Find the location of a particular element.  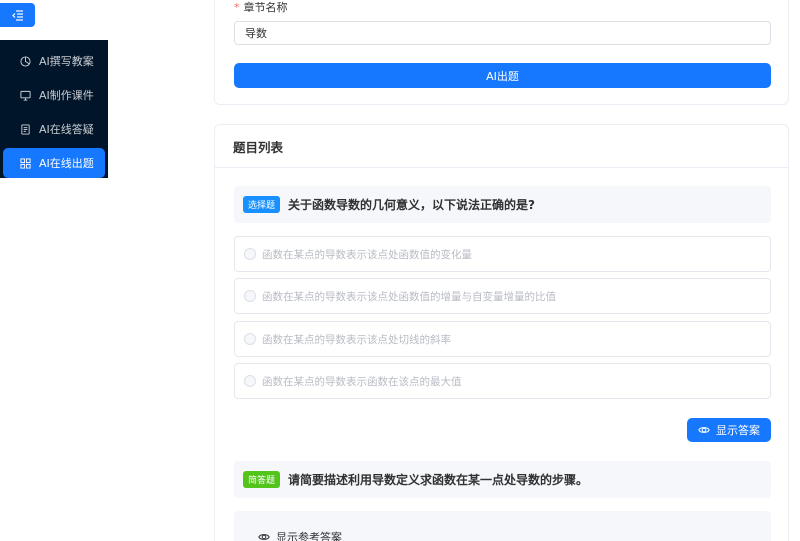

sidebar: AI撰写教案 AI制作课件 AI在线答疑 AI在线出题 is located at coordinates (54, 109).